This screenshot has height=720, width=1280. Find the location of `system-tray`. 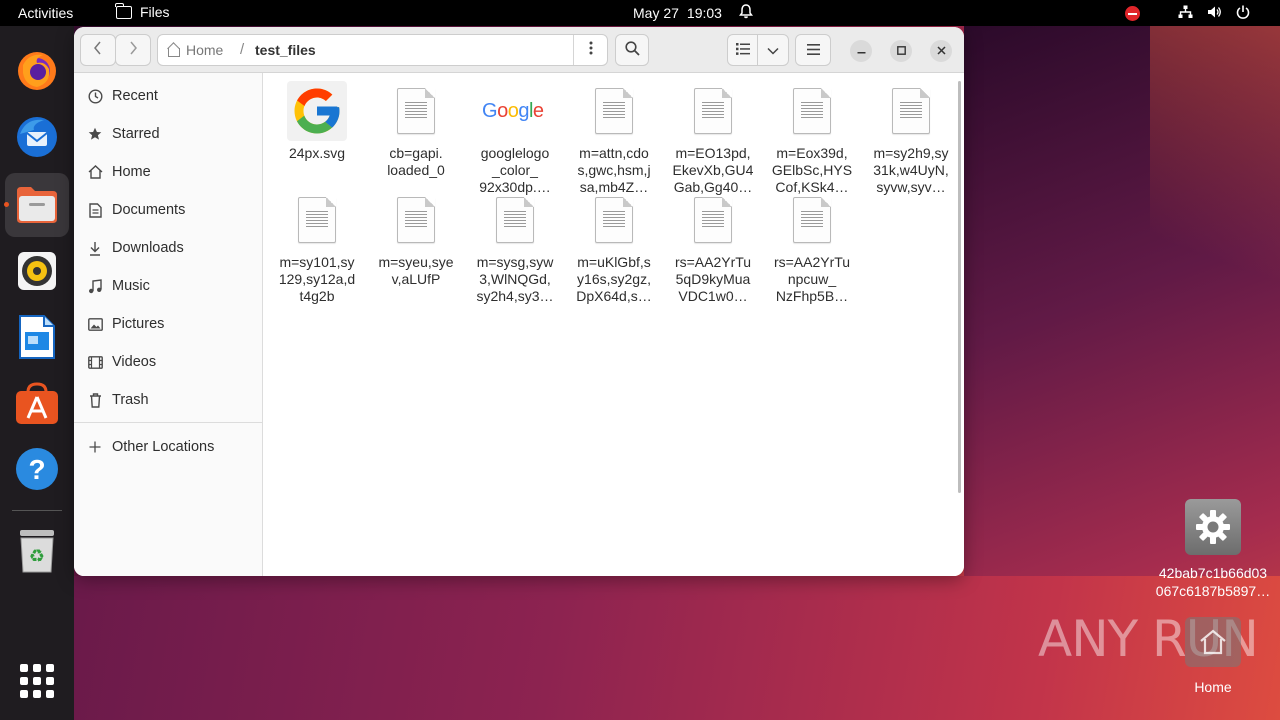

system-tray is located at coordinates (1187, 13).